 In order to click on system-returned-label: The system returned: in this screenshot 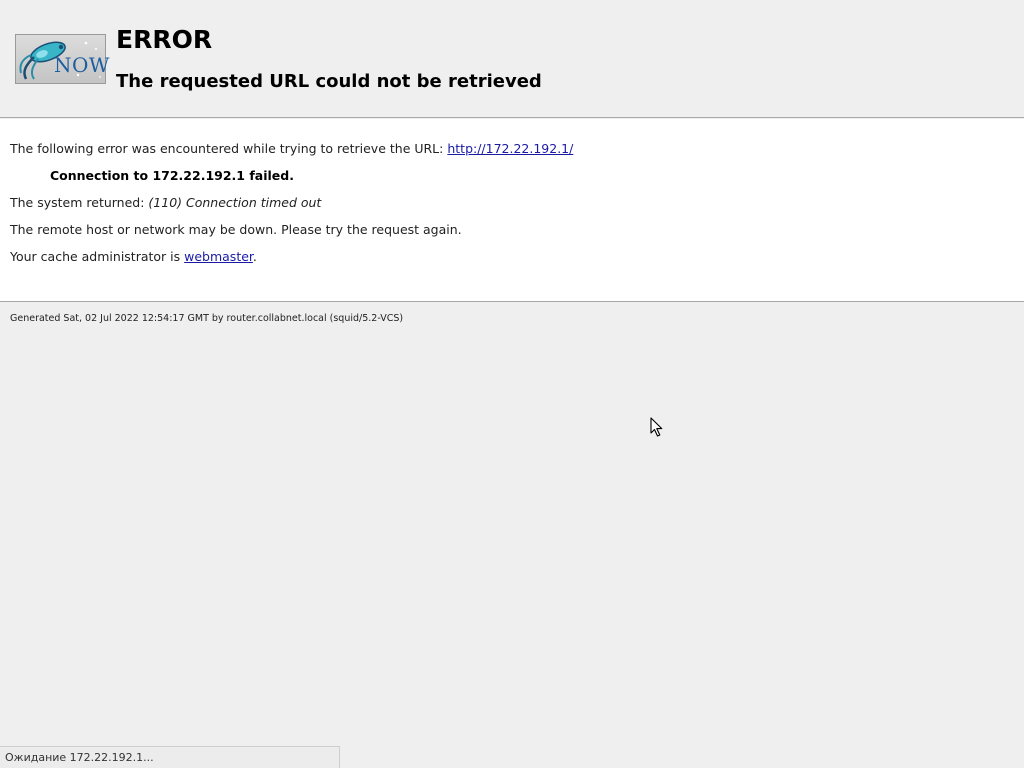, I will do `click(79, 202)`.